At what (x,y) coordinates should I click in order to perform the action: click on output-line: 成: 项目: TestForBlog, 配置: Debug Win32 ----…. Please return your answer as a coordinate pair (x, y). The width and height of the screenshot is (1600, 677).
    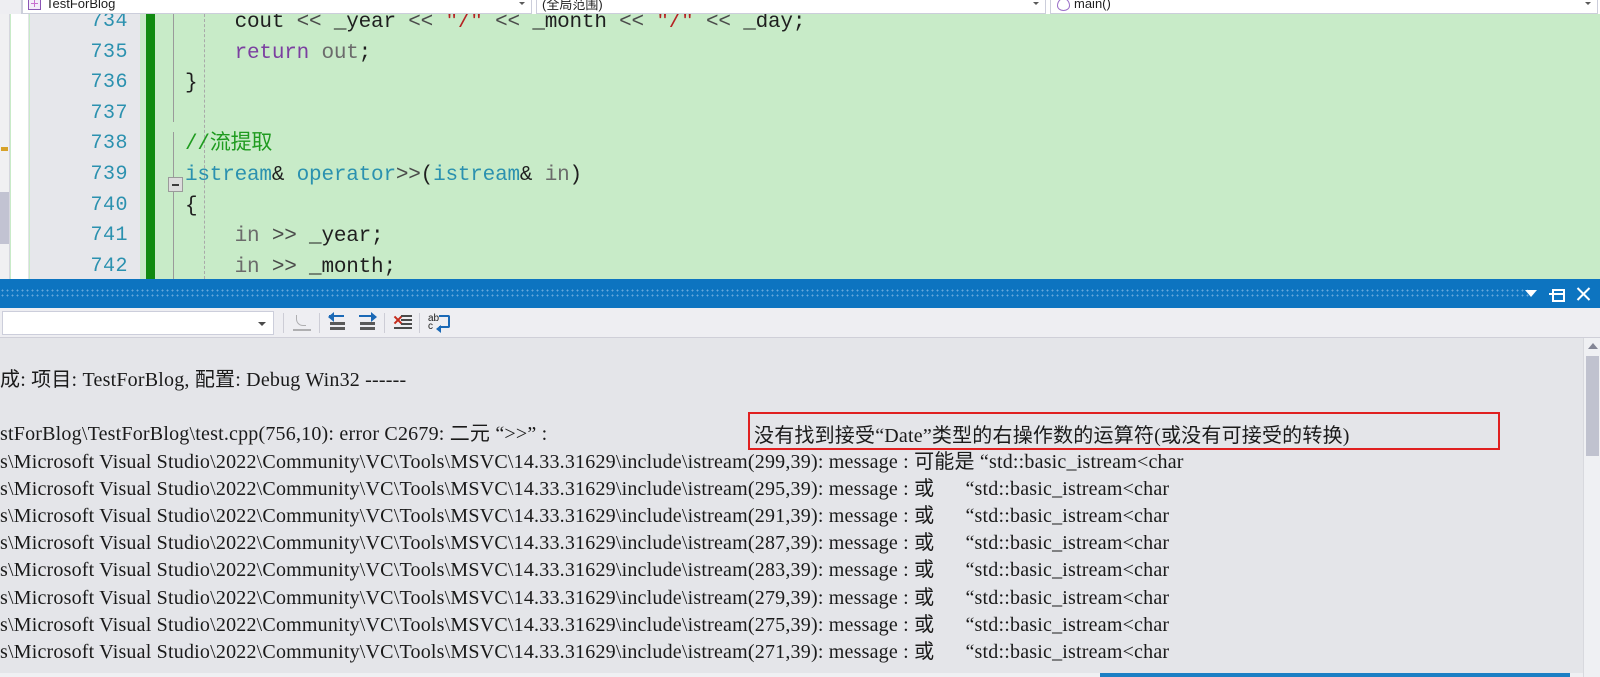
    Looking at the image, I should click on (203, 380).